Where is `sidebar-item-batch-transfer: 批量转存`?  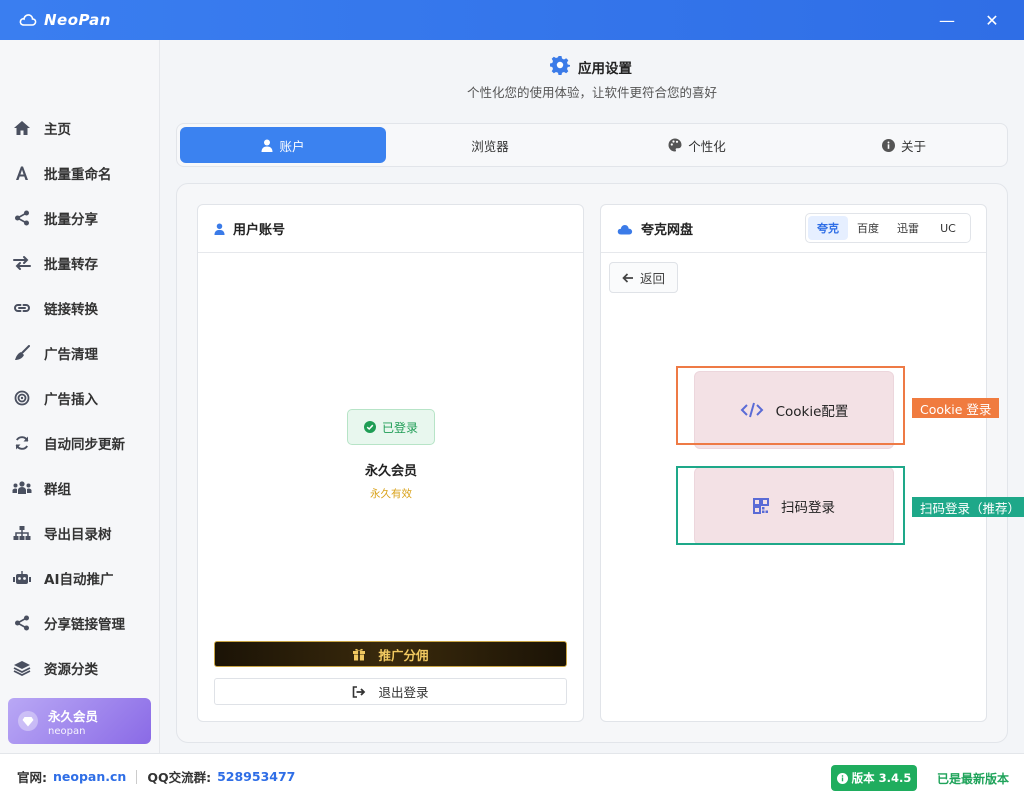 sidebar-item-batch-transfer: 批量转存 is located at coordinates (79, 263).